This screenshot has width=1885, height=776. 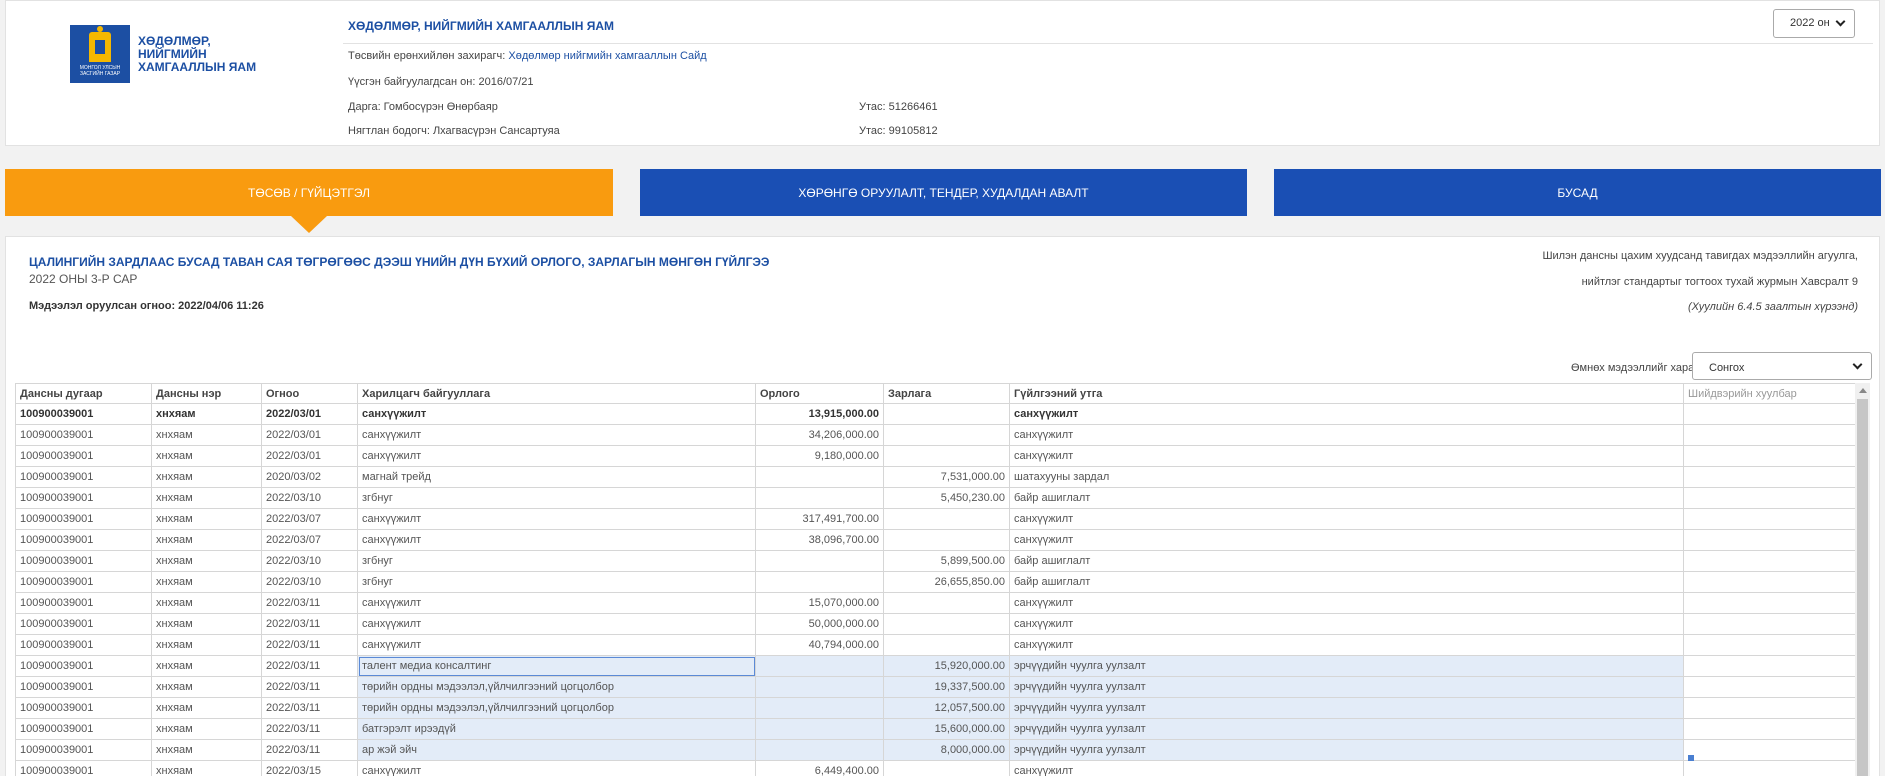 What do you see at coordinates (309, 768) in the screenshot?
I see `cell-date: 2022/03/15` at bounding box center [309, 768].